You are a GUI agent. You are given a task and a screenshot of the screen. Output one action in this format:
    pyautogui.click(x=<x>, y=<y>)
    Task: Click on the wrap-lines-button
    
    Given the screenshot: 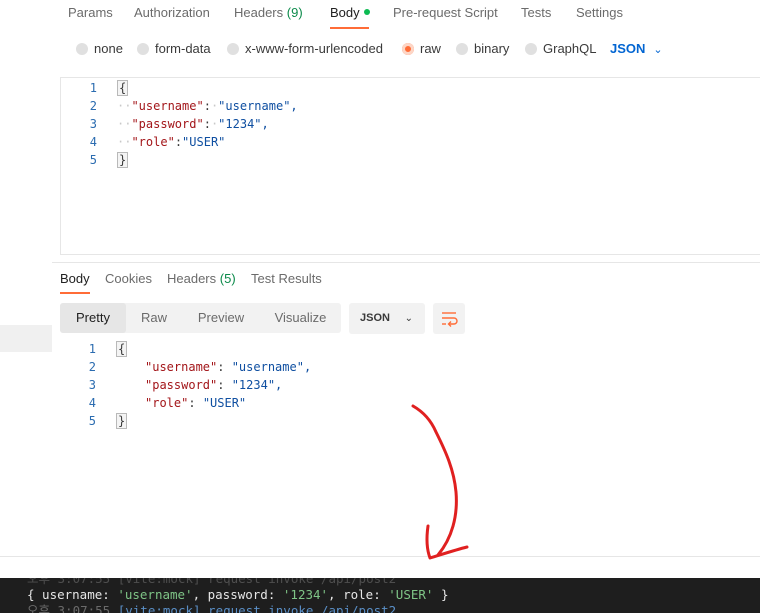 What is the action you would take?
    pyautogui.click(x=449, y=318)
    